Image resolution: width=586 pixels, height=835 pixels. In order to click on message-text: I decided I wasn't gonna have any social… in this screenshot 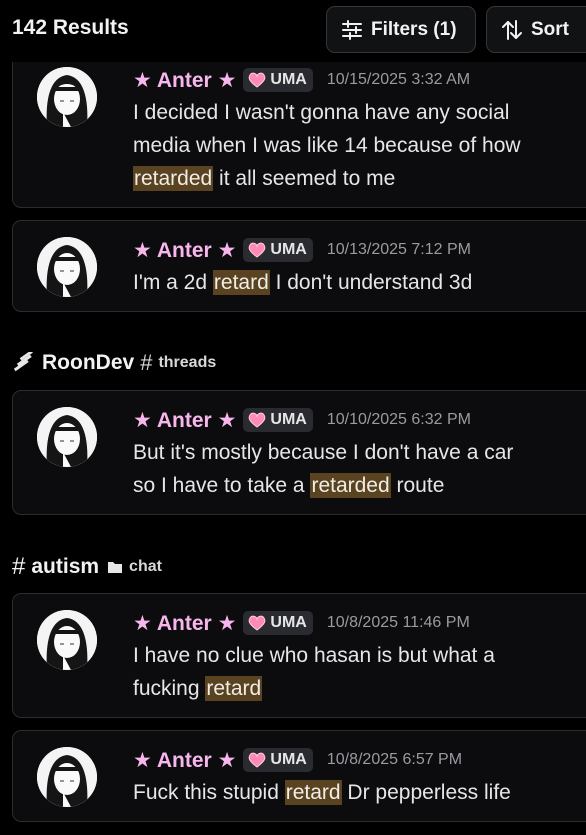, I will do `click(327, 146)`.